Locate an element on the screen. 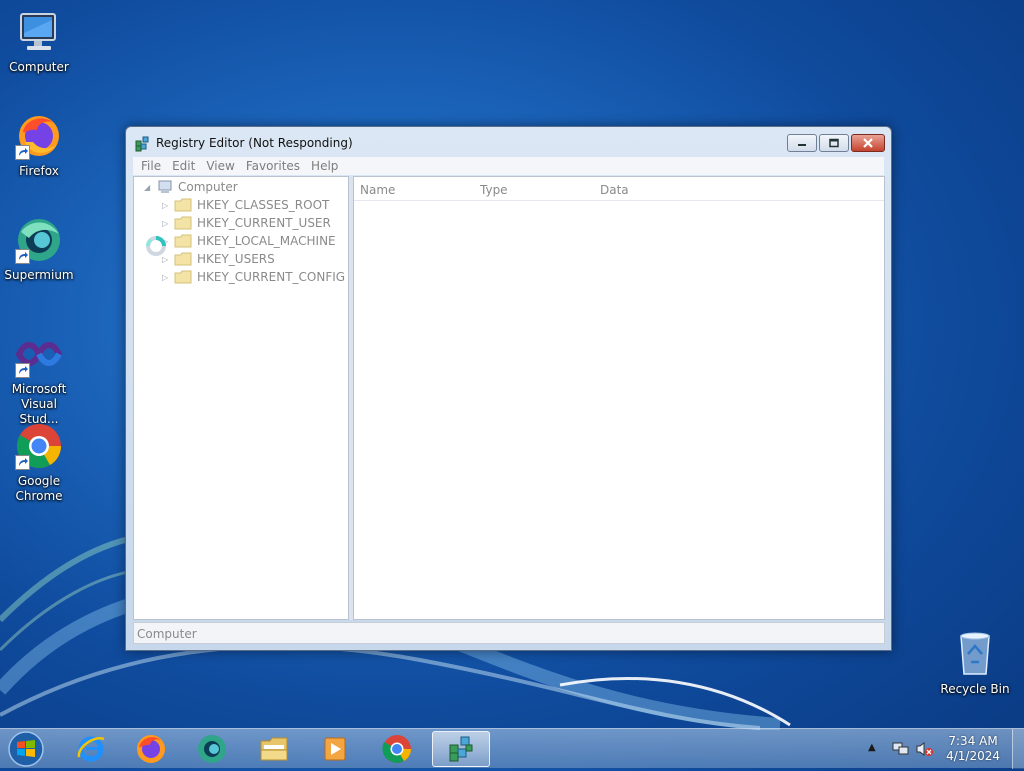 This screenshot has width=1024, height=771. desktop-icon-label: Google Chrome is located at coordinates (39, 488).